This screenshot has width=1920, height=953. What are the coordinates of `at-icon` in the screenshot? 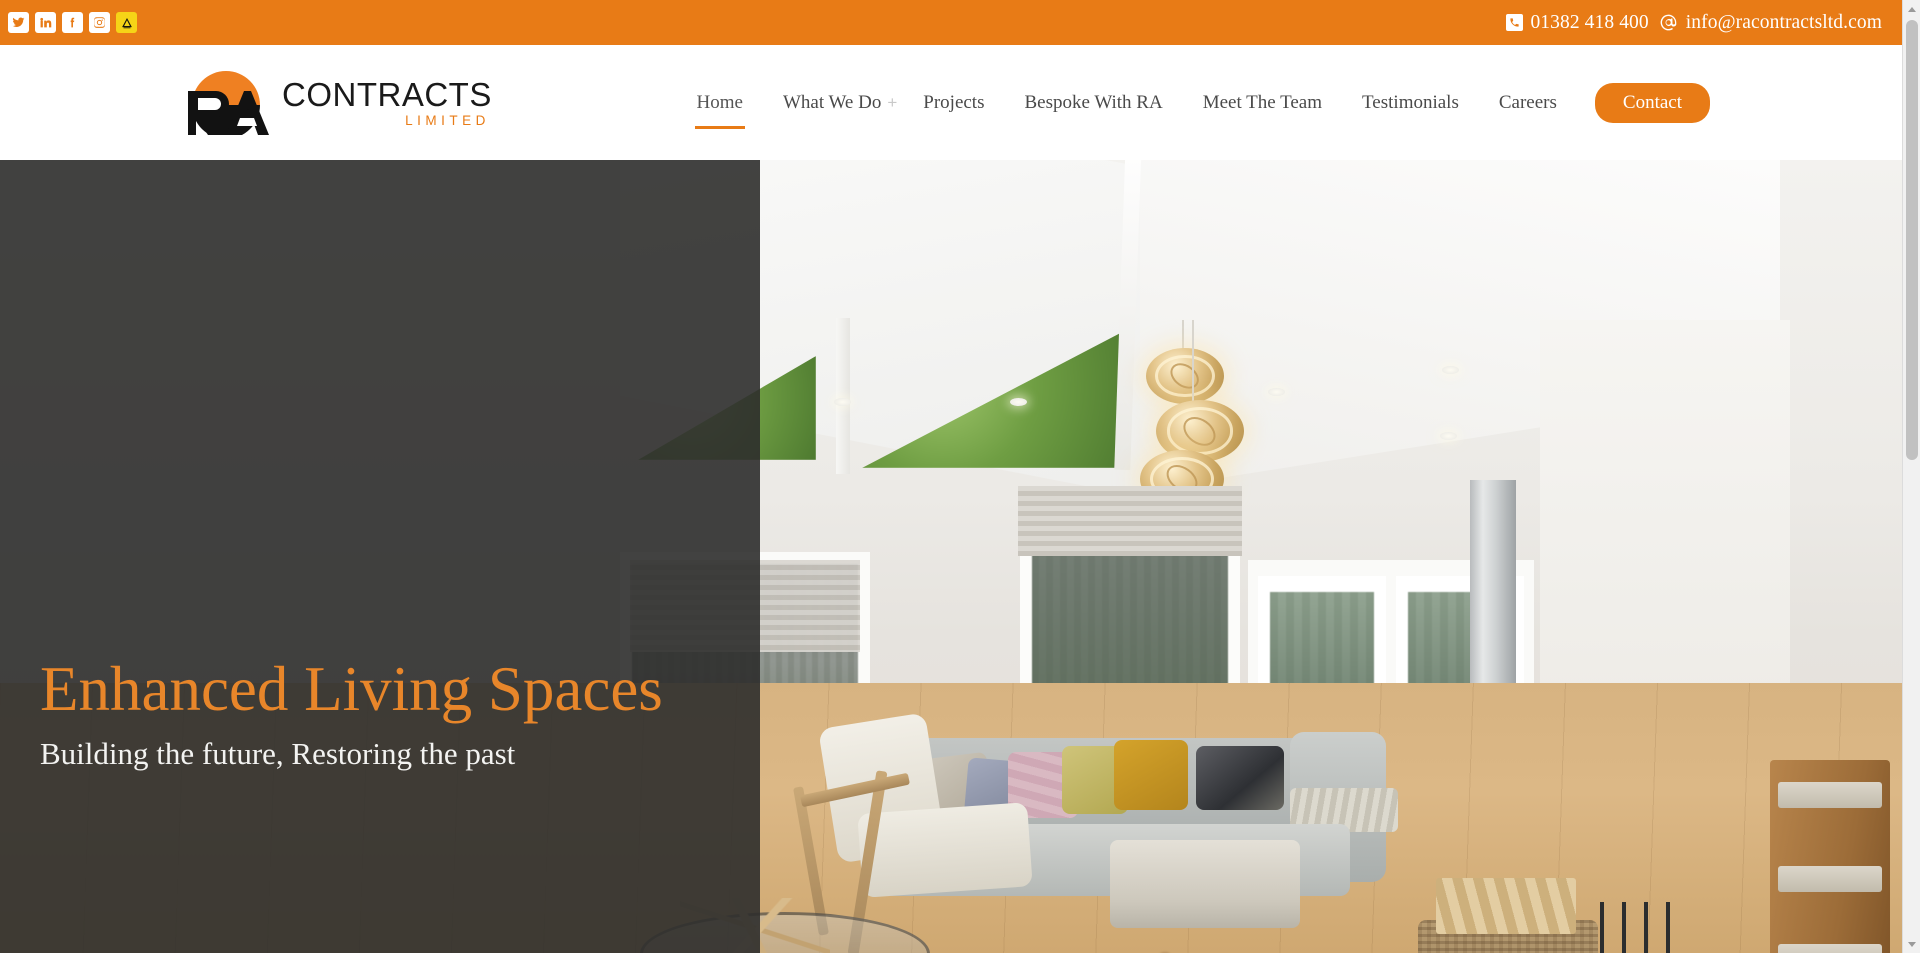 It's located at (1669, 23).